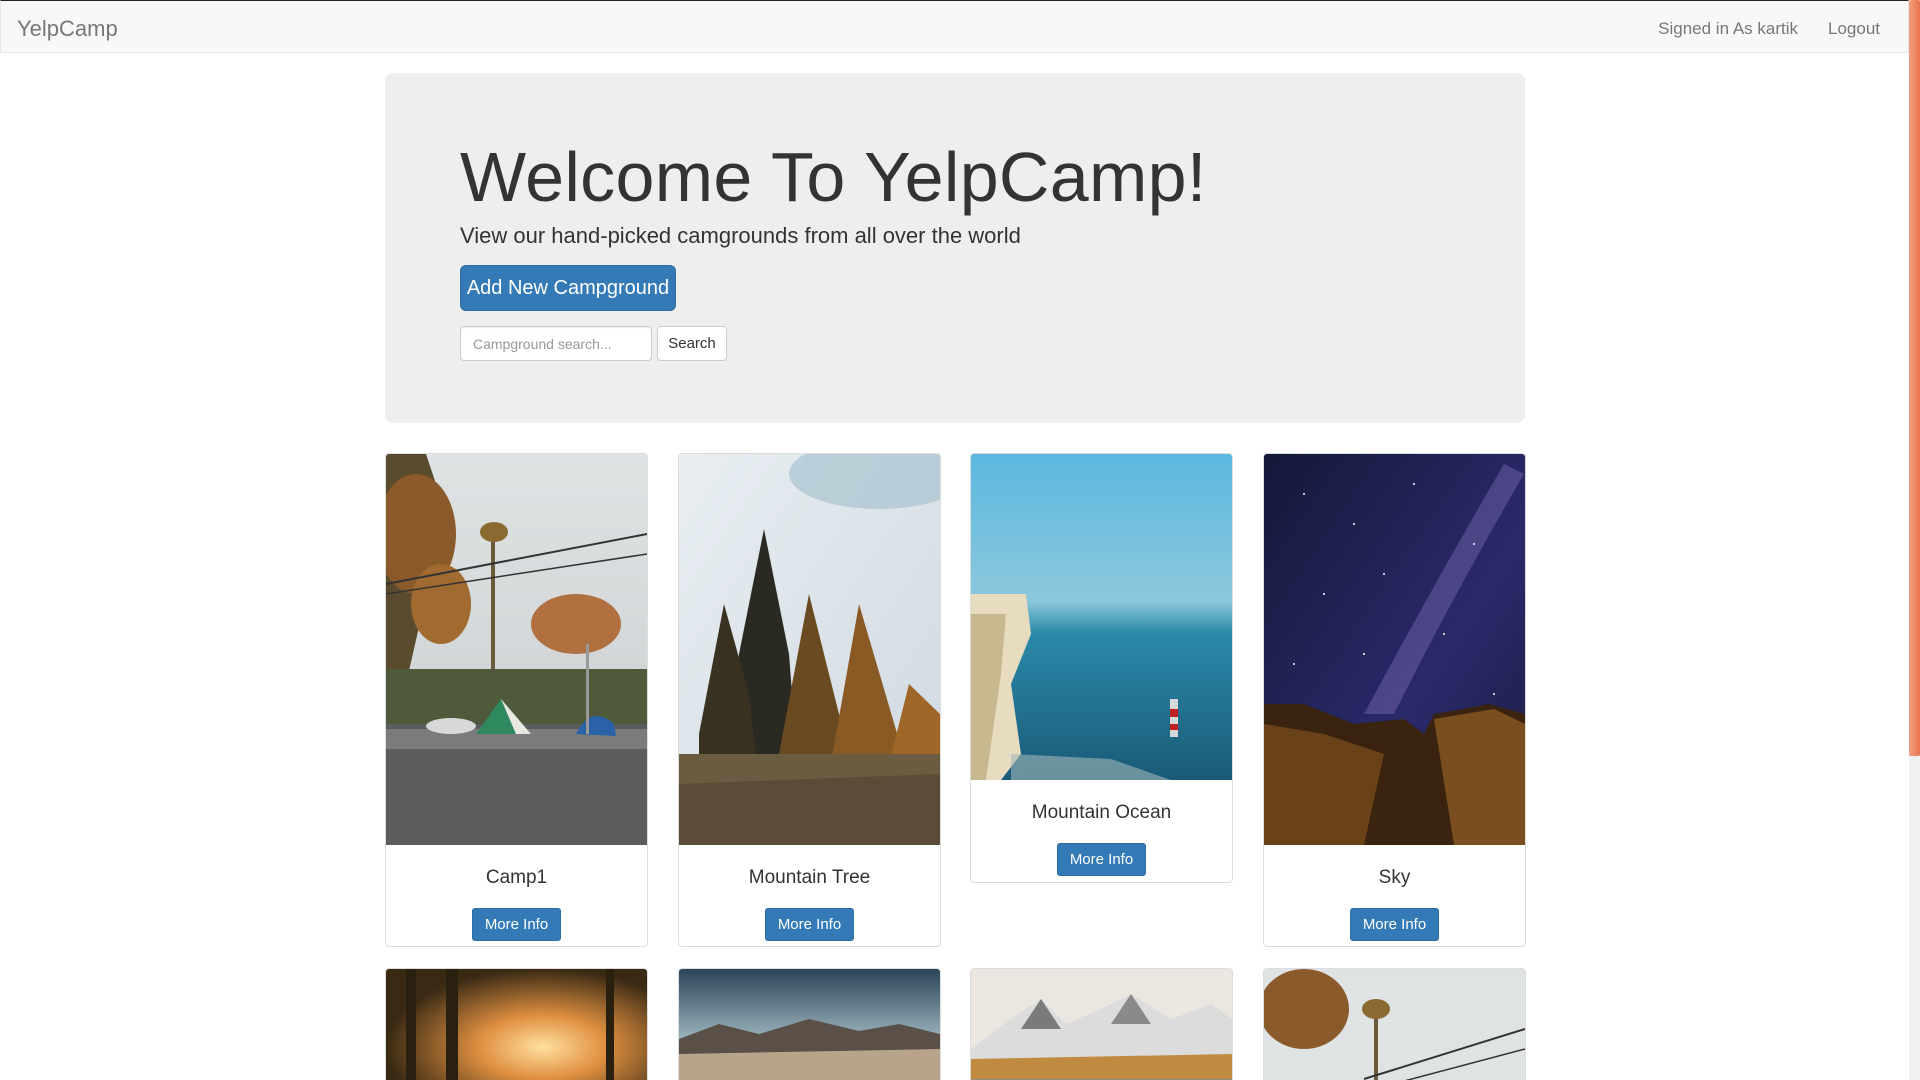 This screenshot has height=1080, width=1920. What do you see at coordinates (692, 343) in the screenshot?
I see `search-button: Search` at bounding box center [692, 343].